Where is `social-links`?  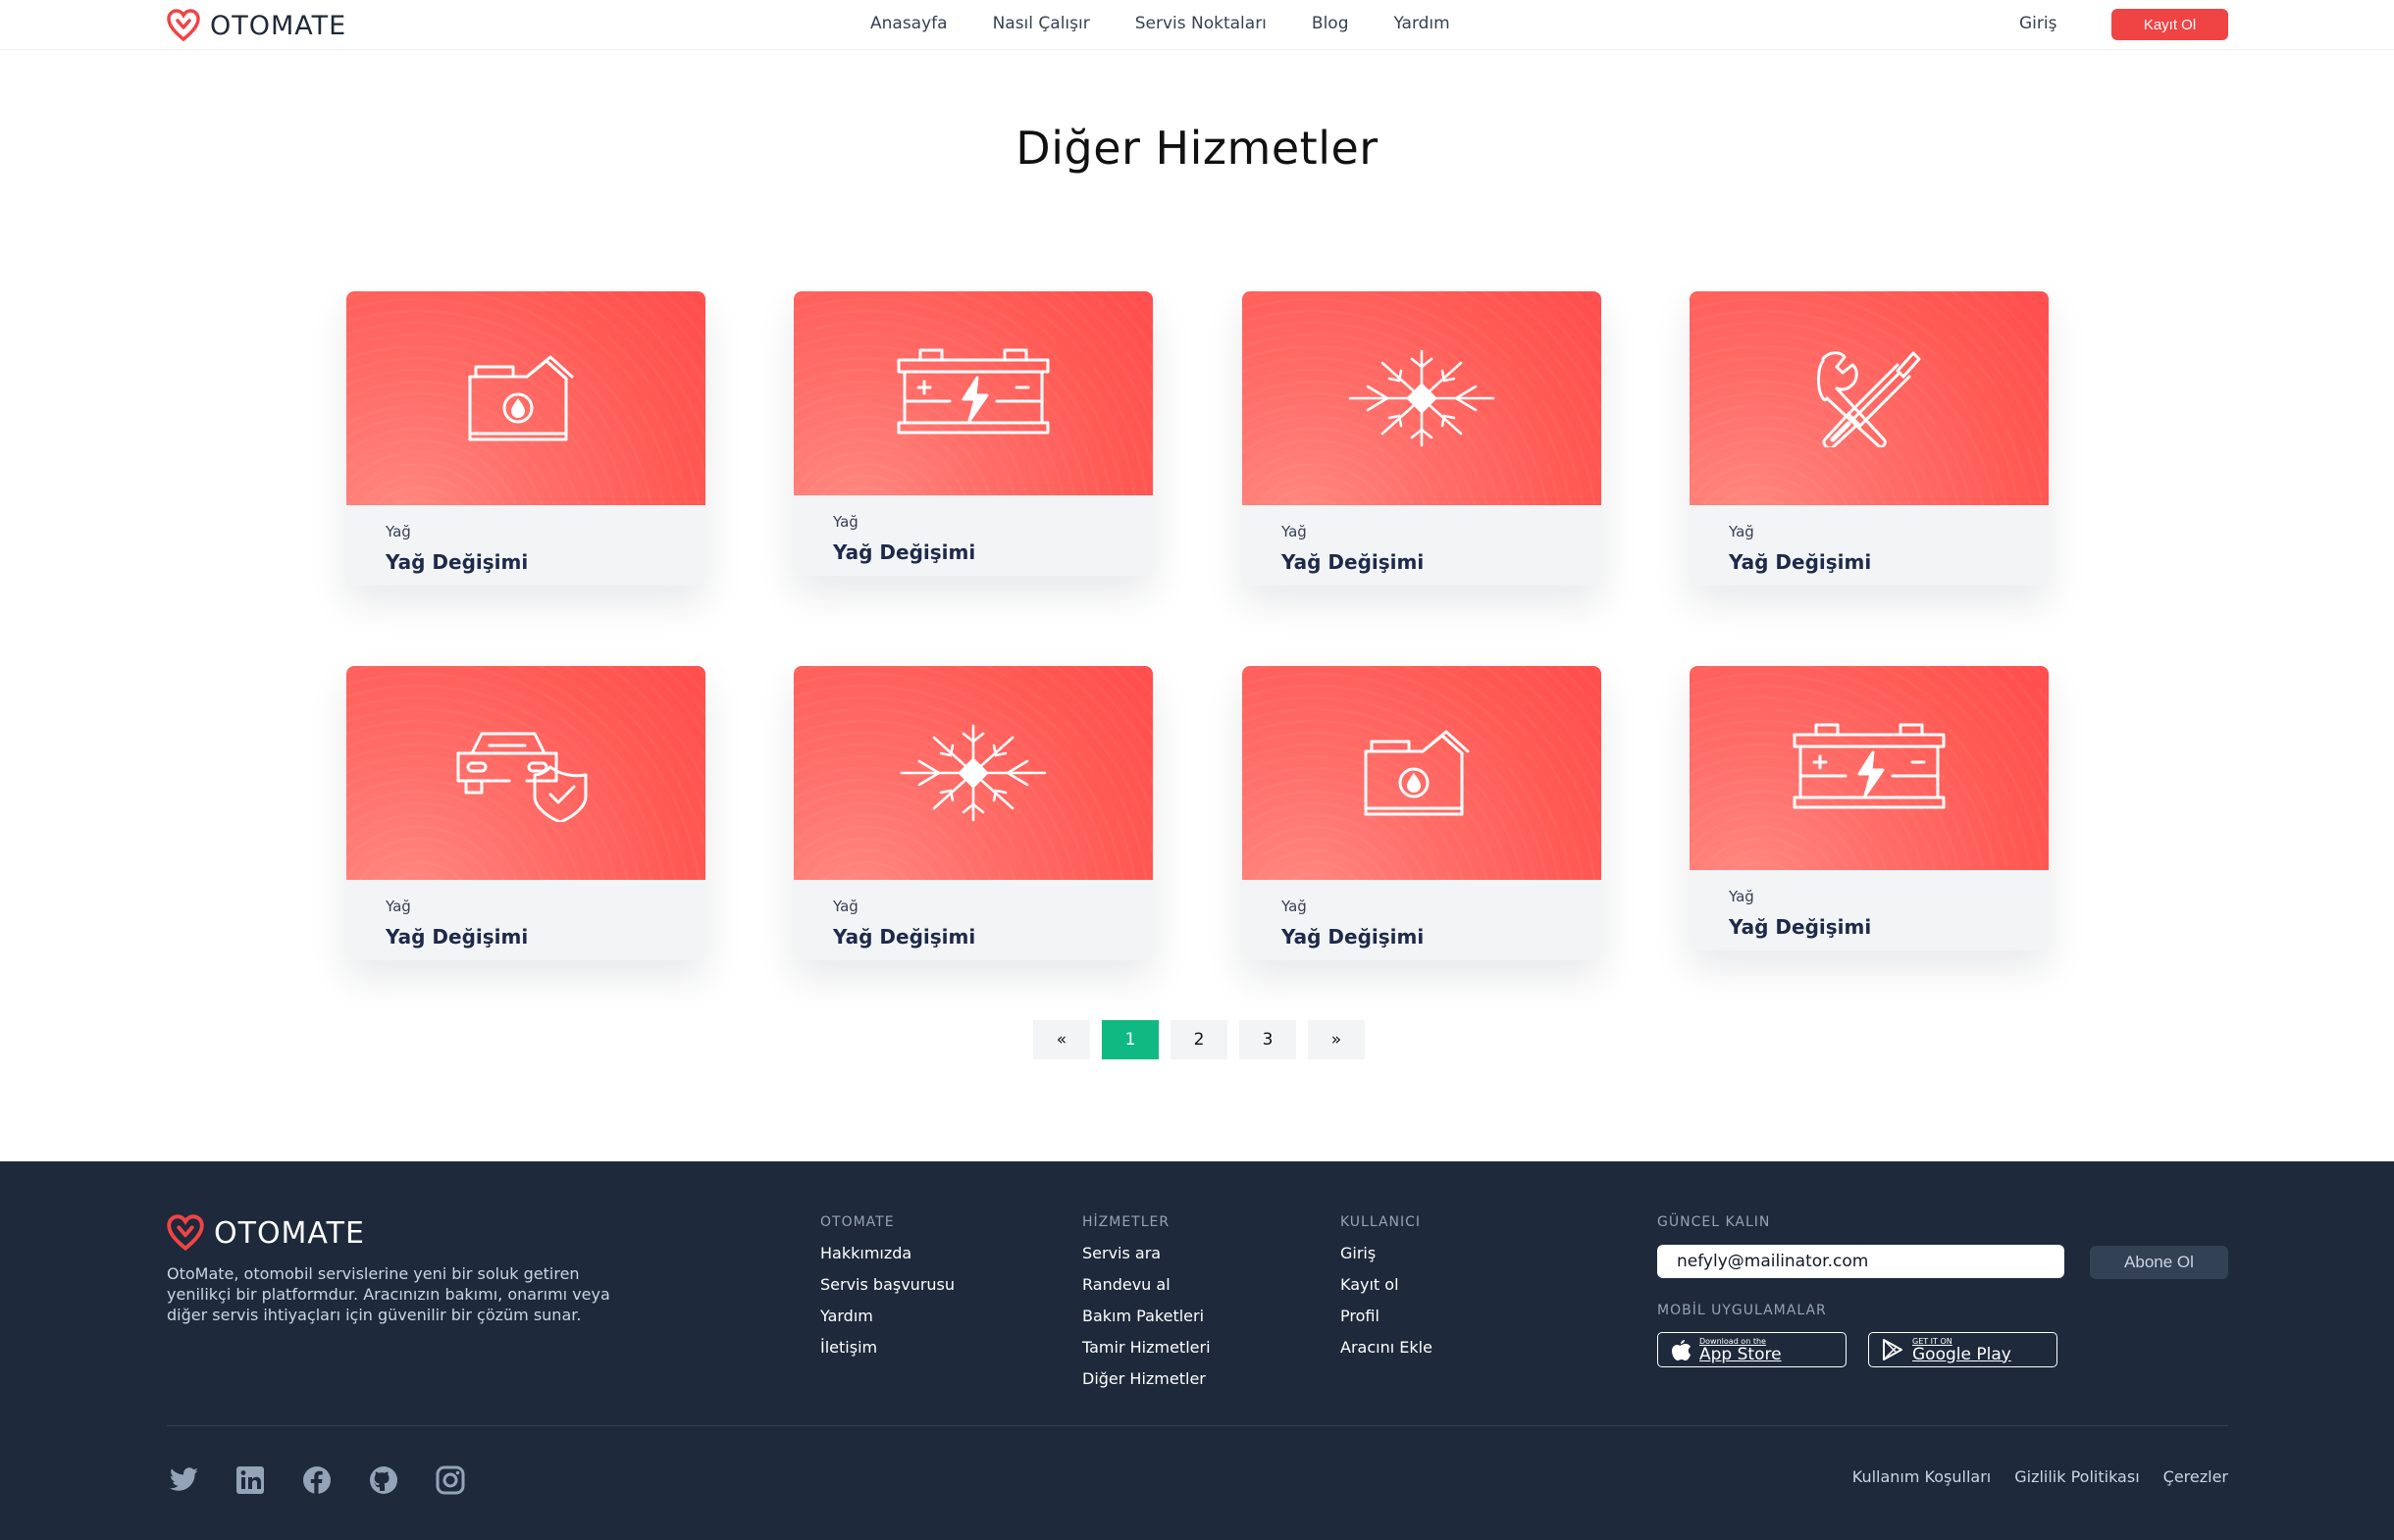
social-links is located at coordinates (317, 1480).